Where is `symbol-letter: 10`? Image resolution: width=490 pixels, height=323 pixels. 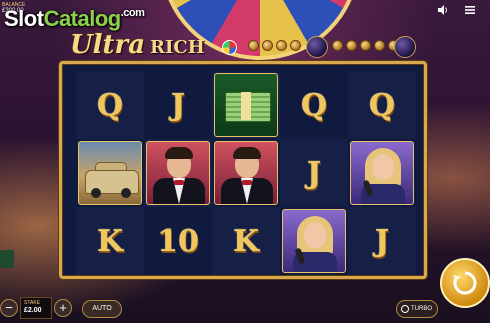
symbol-letter: 10 is located at coordinates (178, 241).